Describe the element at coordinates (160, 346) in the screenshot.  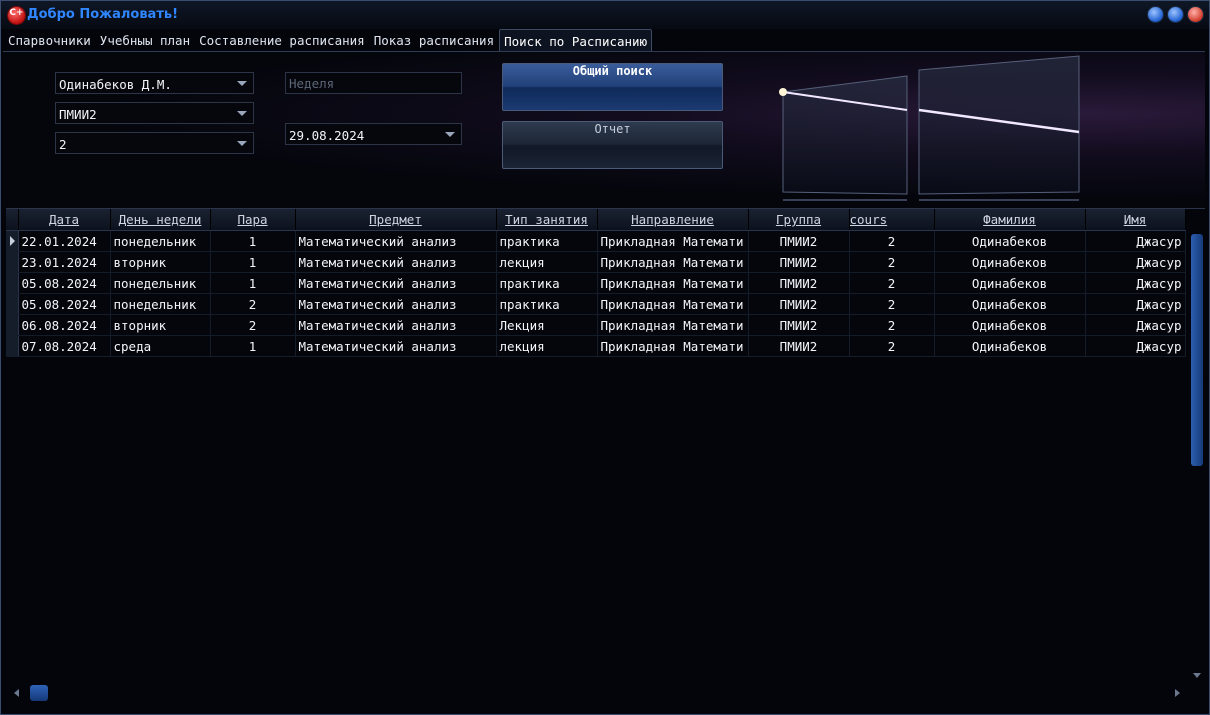
I see `table-cell: среда` at that location.